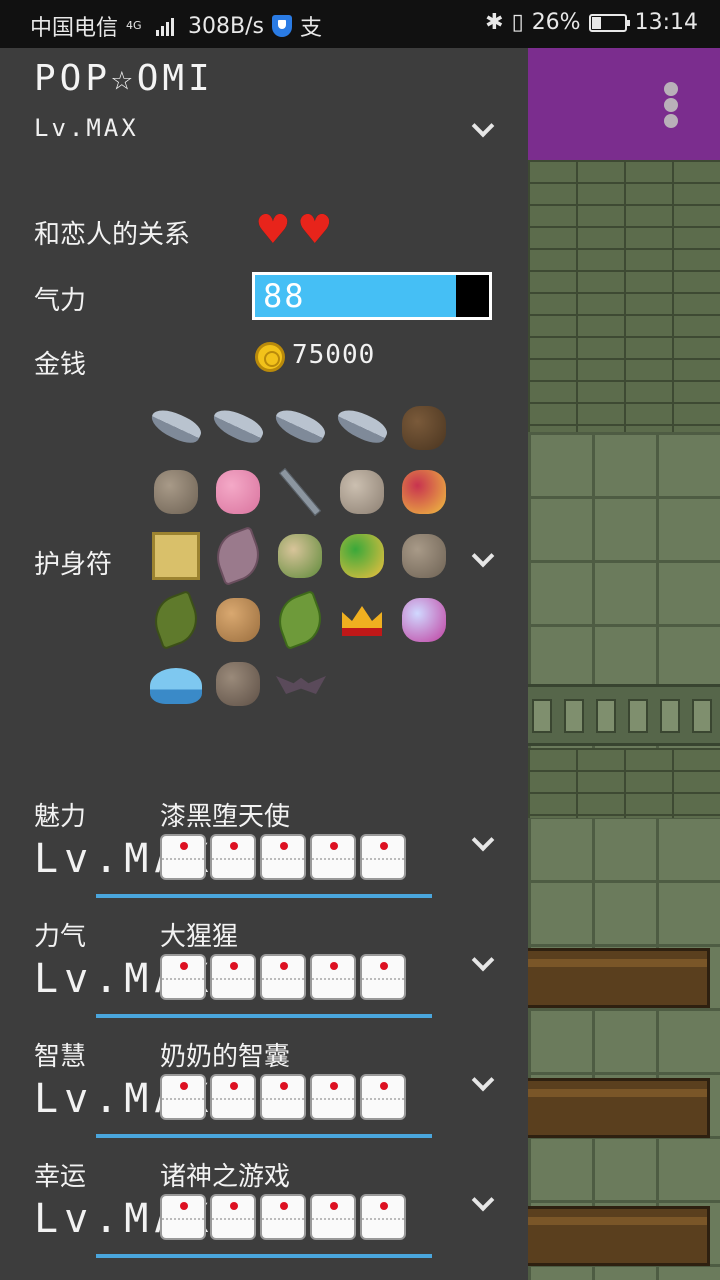 This screenshot has height=1280, width=720. Describe the element at coordinates (176, 620) in the screenshot. I see `herb-icon` at that location.